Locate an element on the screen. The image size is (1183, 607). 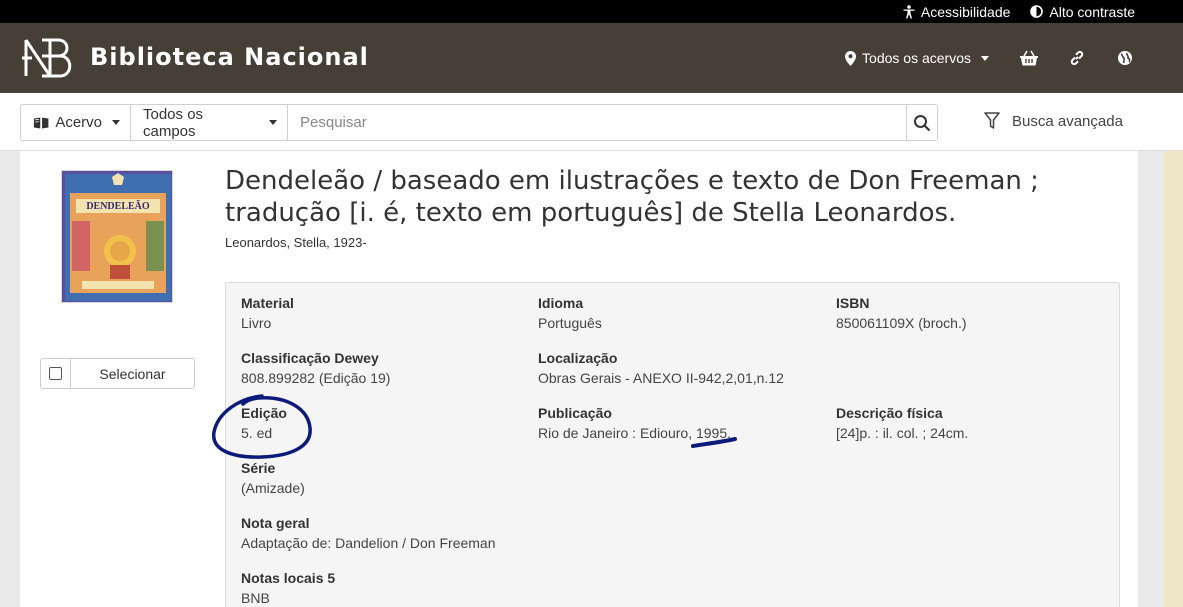
book-icon is located at coordinates (41, 122).